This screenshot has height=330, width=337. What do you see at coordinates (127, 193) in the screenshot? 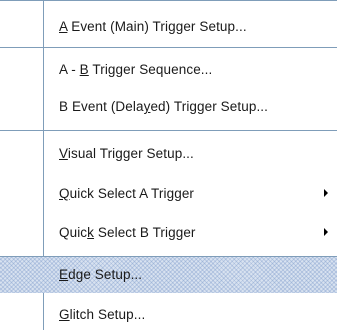
I see `menu-item-label: Quick Select A Trigger` at bounding box center [127, 193].